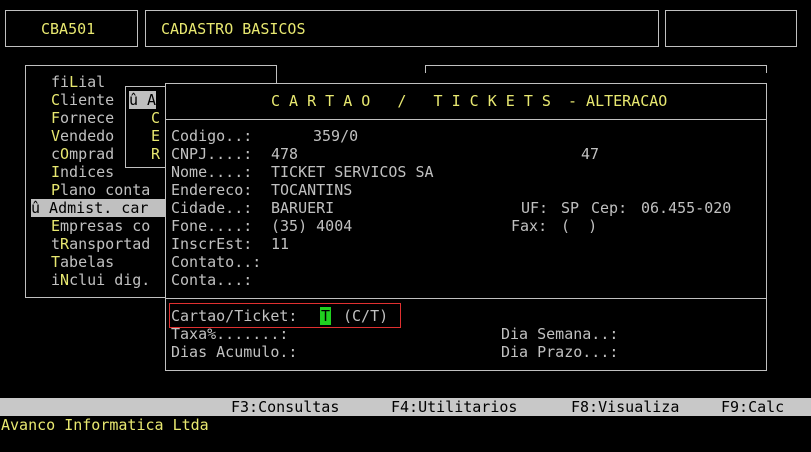  Describe the element at coordinates (212, 226) in the screenshot. I see `fone-label: Fone....:` at that location.